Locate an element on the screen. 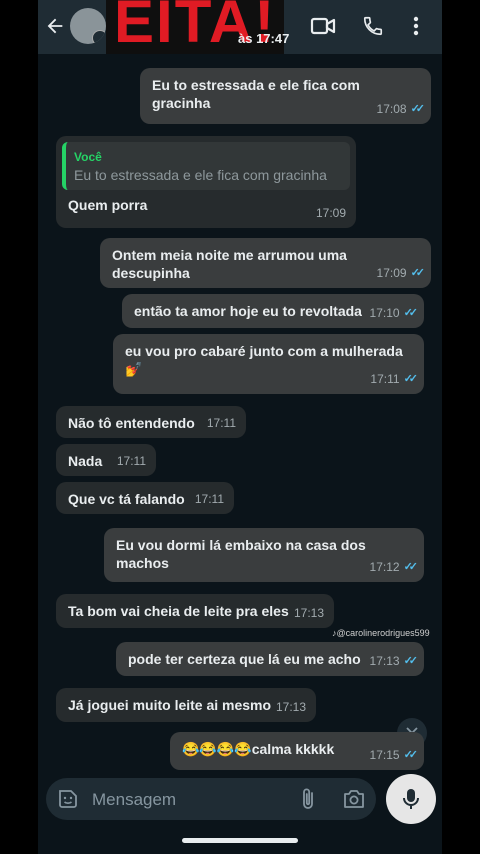 The width and height of the screenshot is (480, 854). message-input is located at coordinates (187, 800).